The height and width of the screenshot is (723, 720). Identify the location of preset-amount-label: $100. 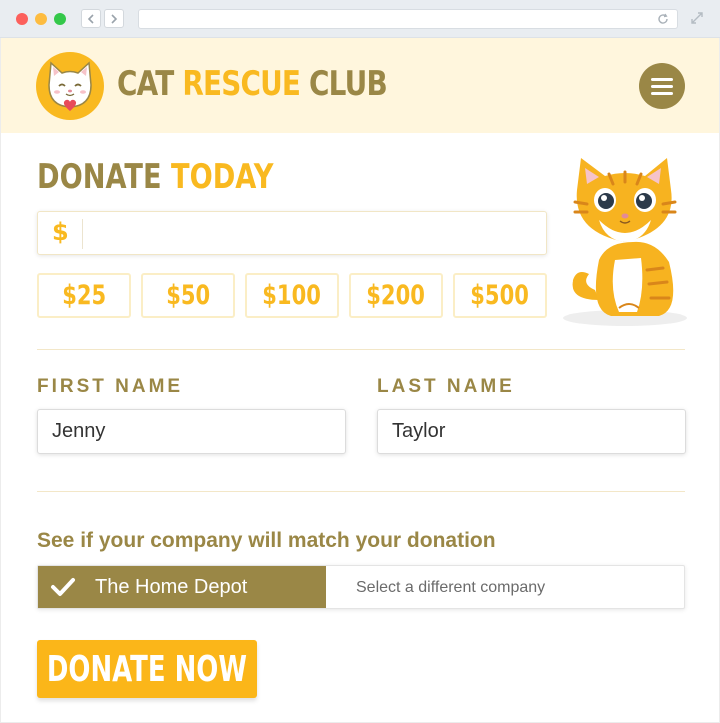
(292, 295).